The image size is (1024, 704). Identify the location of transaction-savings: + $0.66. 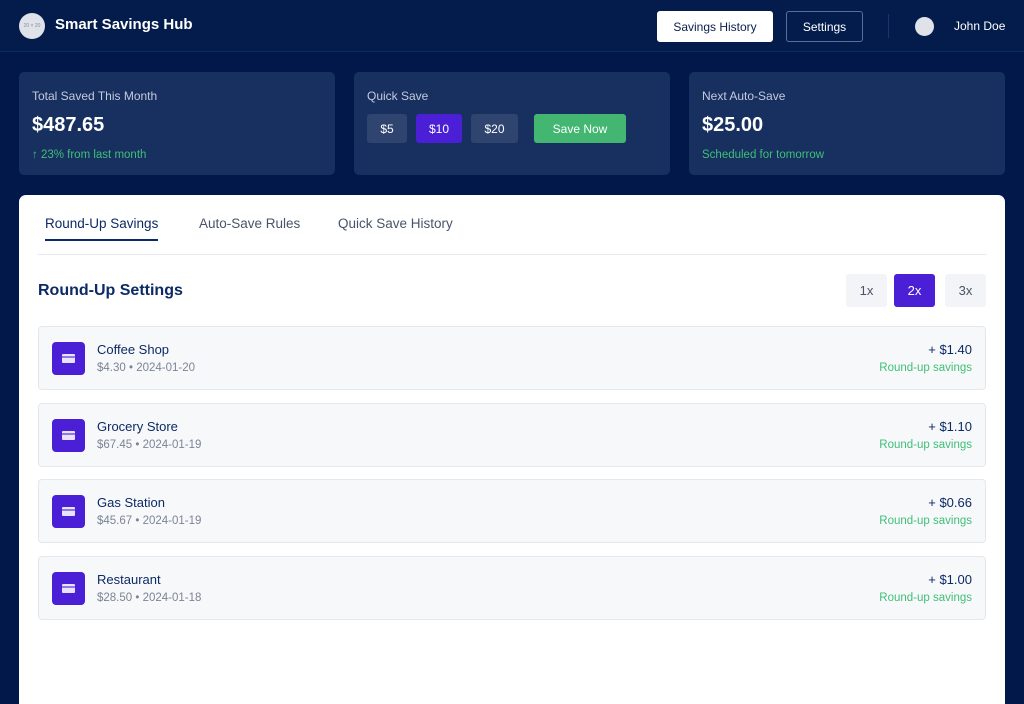
(950, 502).